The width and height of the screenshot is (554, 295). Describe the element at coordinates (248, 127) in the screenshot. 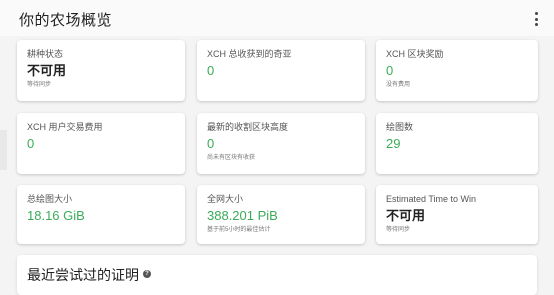

I see `card-label: 最新的收割区块高度` at that location.